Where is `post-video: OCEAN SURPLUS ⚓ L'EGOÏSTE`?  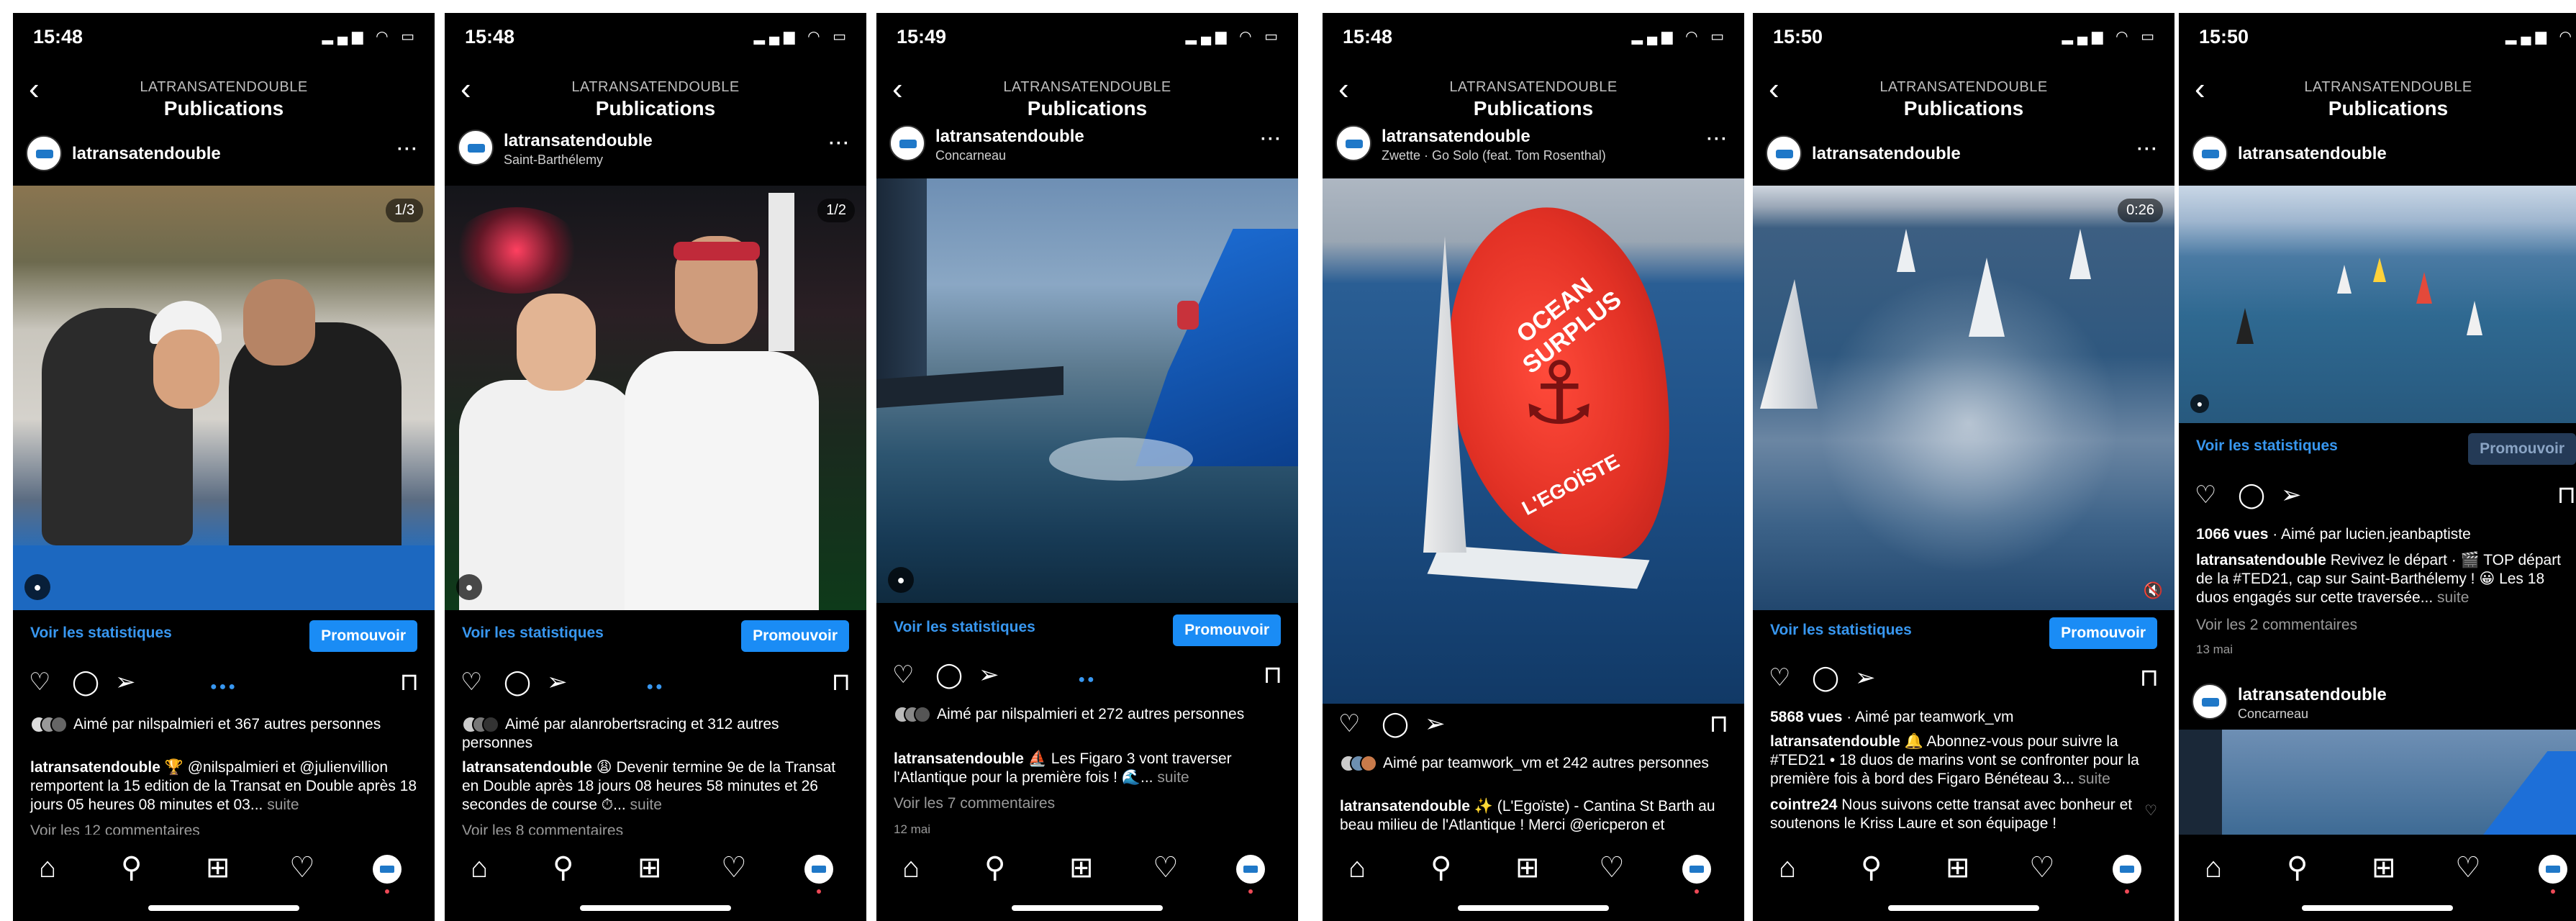 post-video: OCEAN SURPLUS ⚓ L'EGOÏSTE is located at coordinates (1533, 441).